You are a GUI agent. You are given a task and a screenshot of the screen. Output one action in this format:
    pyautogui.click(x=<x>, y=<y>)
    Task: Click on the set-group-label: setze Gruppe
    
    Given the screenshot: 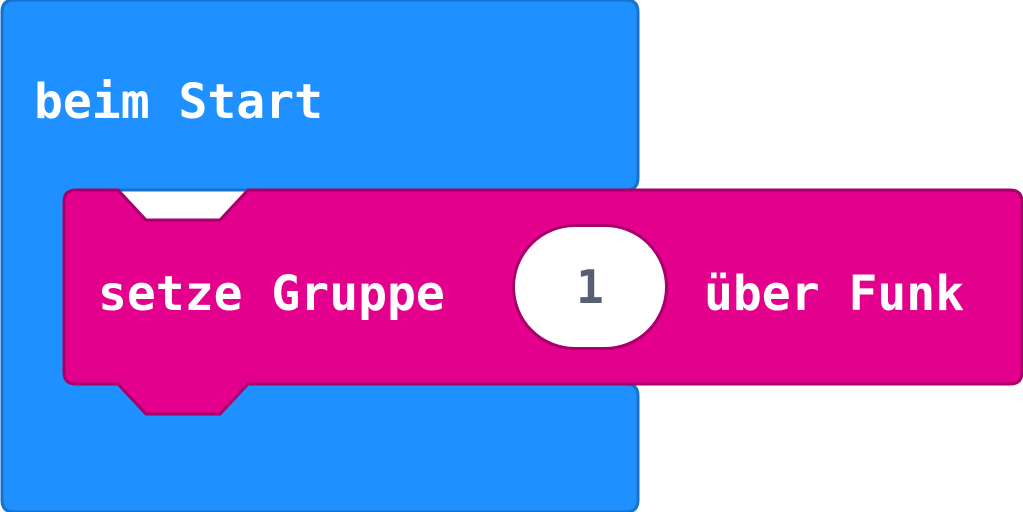 What is the action you would take?
    pyautogui.click(x=271, y=294)
    